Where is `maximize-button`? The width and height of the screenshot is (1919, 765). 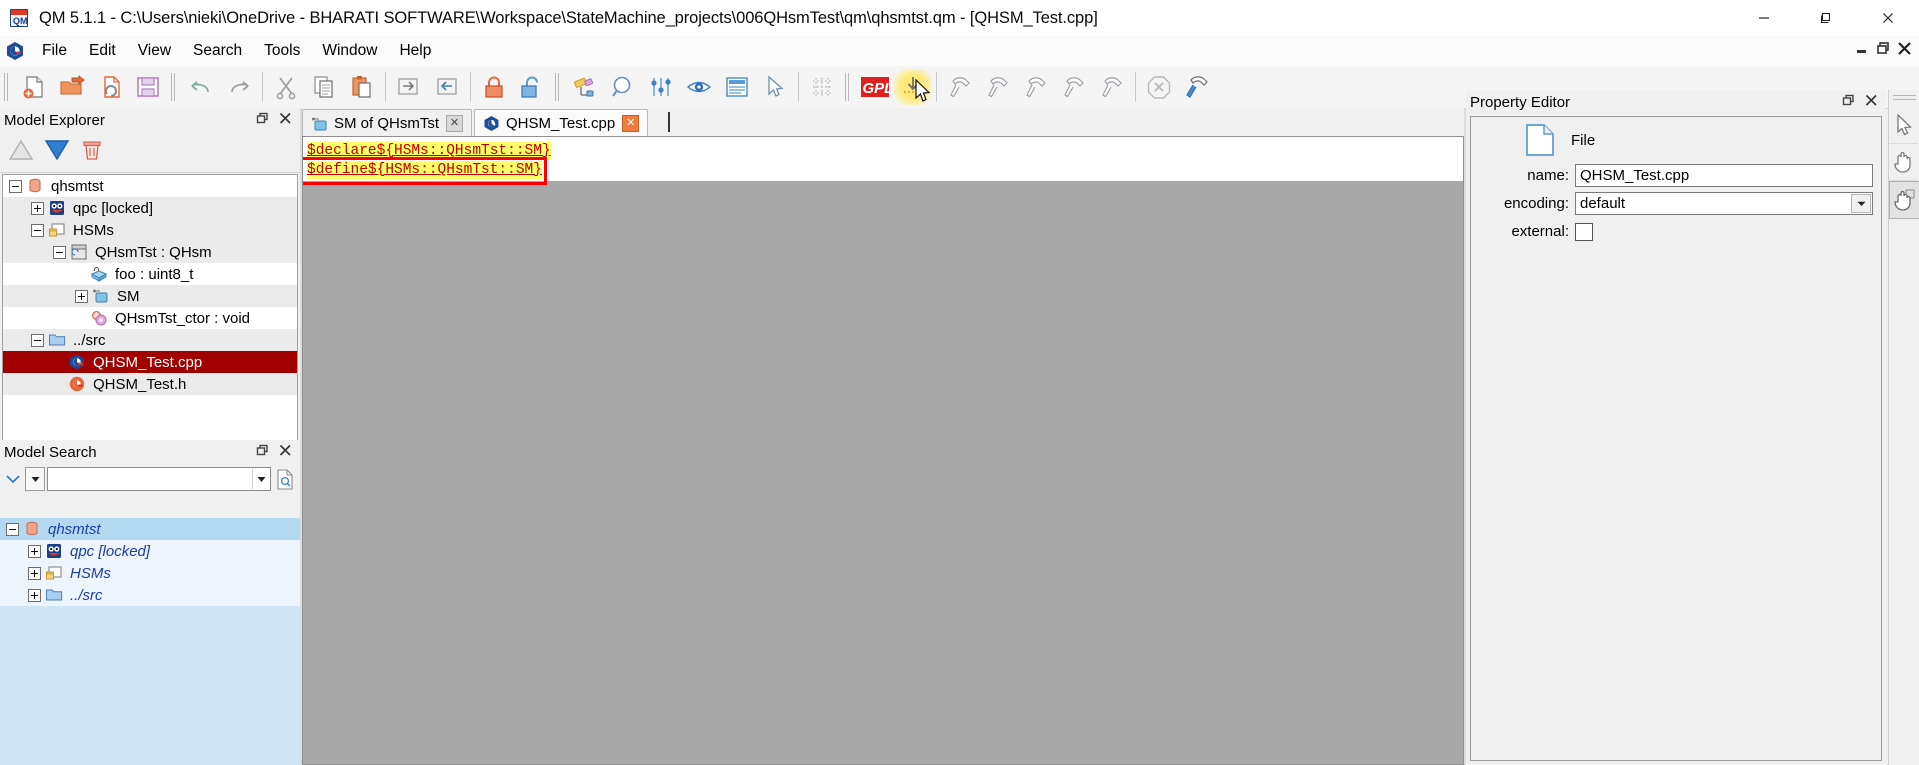
maximize-button is located at coordinates (1826, 18).